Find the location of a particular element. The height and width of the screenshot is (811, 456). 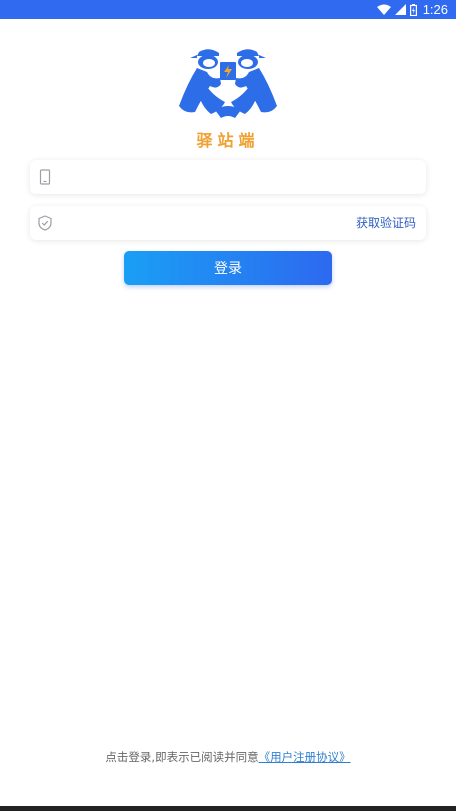

login-button: 登录 is located at coordinates (228, 268).